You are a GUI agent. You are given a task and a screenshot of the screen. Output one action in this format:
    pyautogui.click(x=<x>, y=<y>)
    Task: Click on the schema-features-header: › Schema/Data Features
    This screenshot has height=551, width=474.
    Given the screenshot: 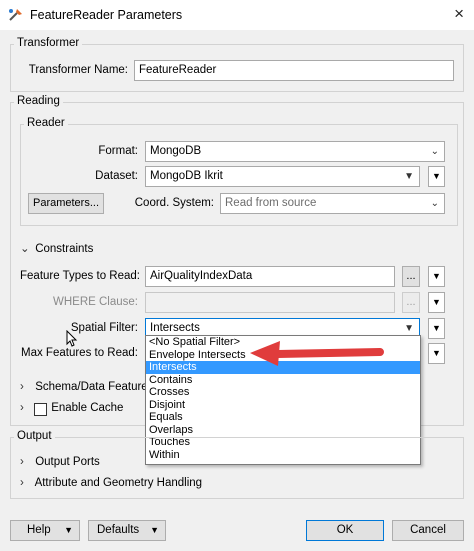 What is the action you would take?
    pyautogui.click(x=86, y=387)
    